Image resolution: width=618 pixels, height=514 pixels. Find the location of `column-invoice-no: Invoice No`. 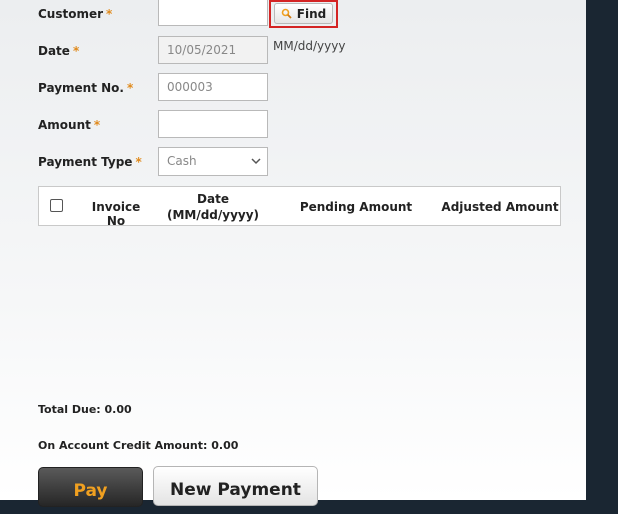

column-invoice-no: Invoice No is located at coordinates (116, 214).